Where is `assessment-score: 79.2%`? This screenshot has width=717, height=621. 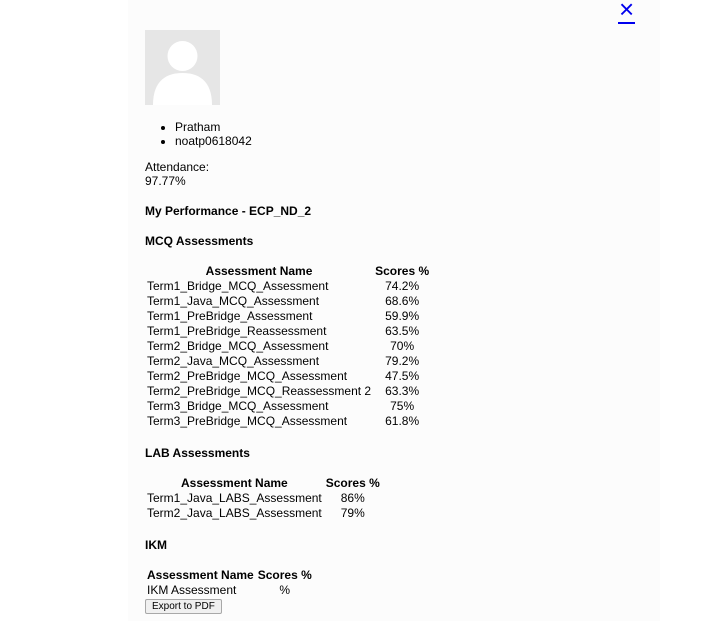
assessment-score: 79.2% is located at coordinates (402, 361).